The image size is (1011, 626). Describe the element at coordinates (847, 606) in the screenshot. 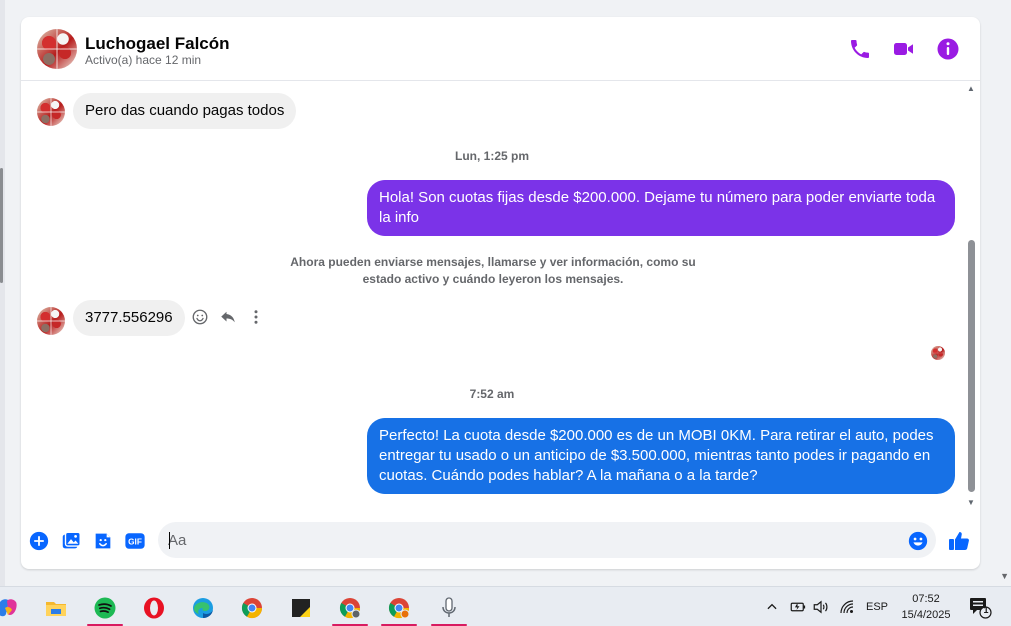

I see `wifi-icon` at that location.